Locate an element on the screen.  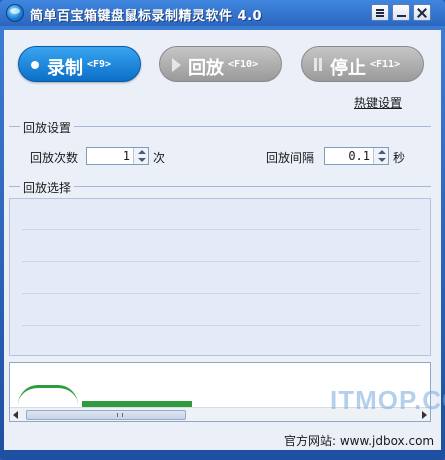
play-button: 回放 <F10> is located at coordinates (220, 64).